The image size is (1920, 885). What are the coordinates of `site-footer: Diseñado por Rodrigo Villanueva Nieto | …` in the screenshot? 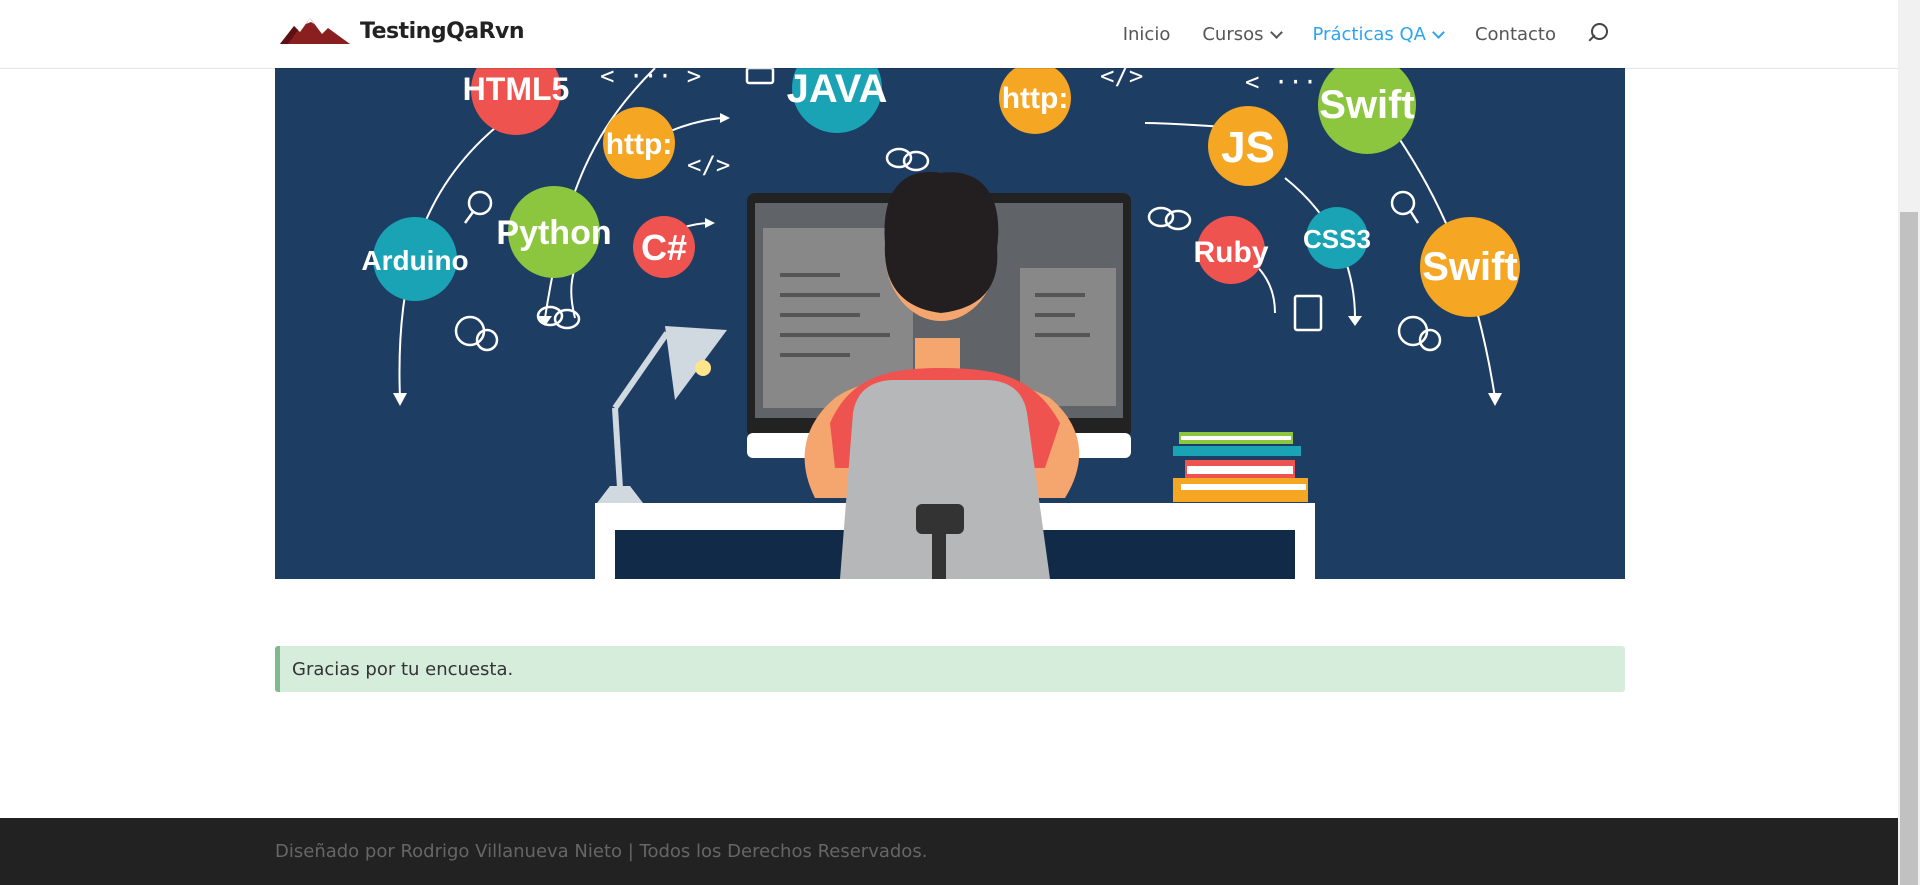 It's located at (949, 851).